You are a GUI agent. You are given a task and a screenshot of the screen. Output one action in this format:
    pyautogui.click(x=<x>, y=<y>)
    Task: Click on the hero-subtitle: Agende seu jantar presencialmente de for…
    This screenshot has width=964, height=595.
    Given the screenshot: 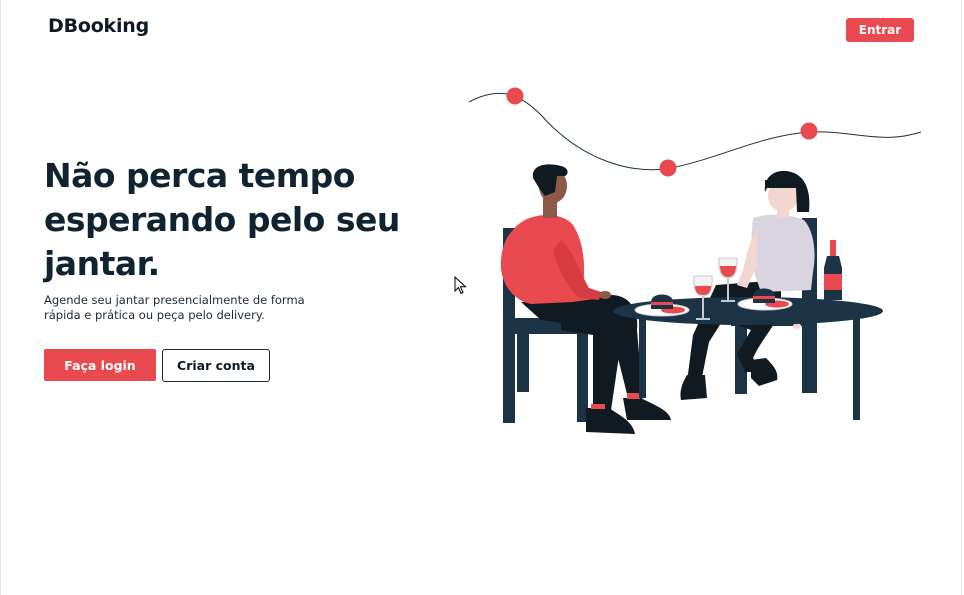 What is the action you would take?
    pyautogui.click(x=174, y=307)
    